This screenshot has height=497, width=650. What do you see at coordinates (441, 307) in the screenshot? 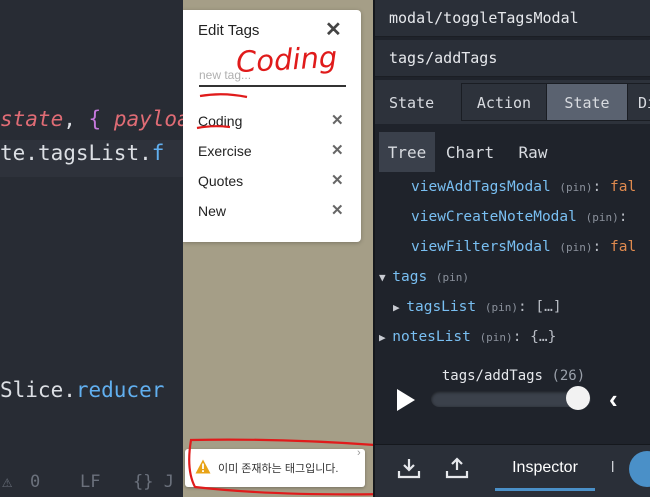
I see `state-key: tagsList` at bounding box center [441, 307].